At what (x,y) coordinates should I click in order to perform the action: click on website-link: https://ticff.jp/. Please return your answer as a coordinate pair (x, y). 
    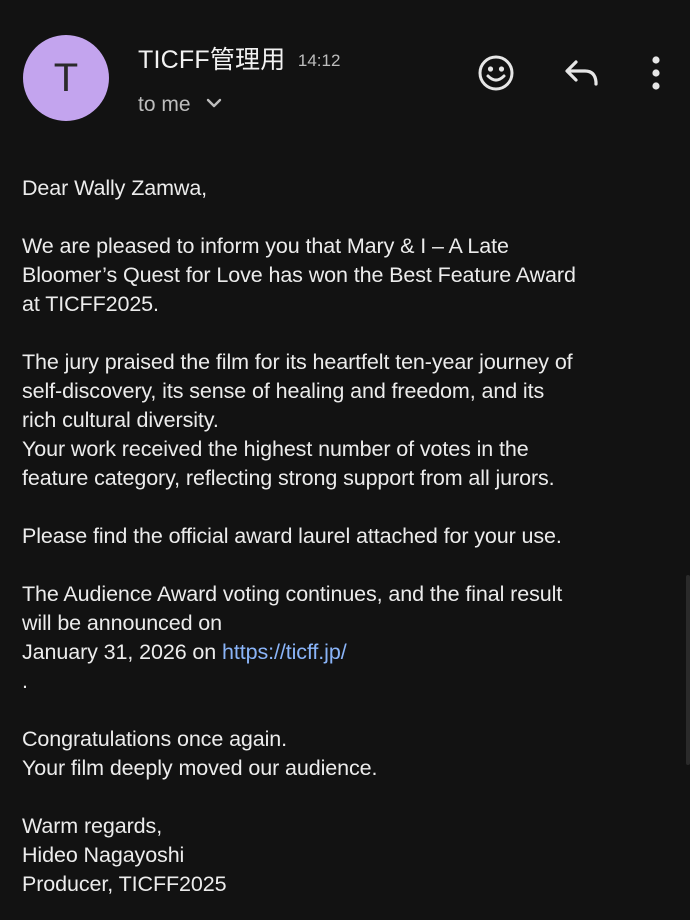
    Looking at the image, I should click on (284, 652).